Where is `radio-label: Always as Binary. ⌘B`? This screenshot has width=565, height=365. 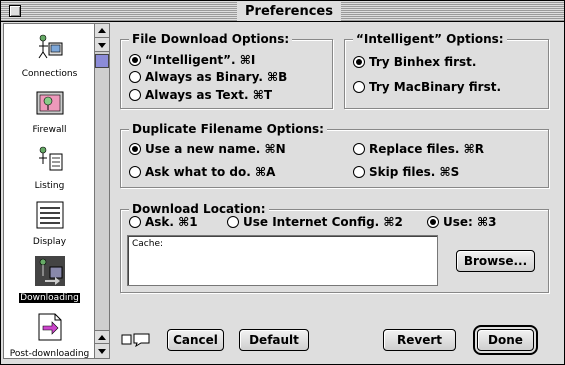
radio-label: Always as Binary. ⌘B is located at coordinates (216, 77).